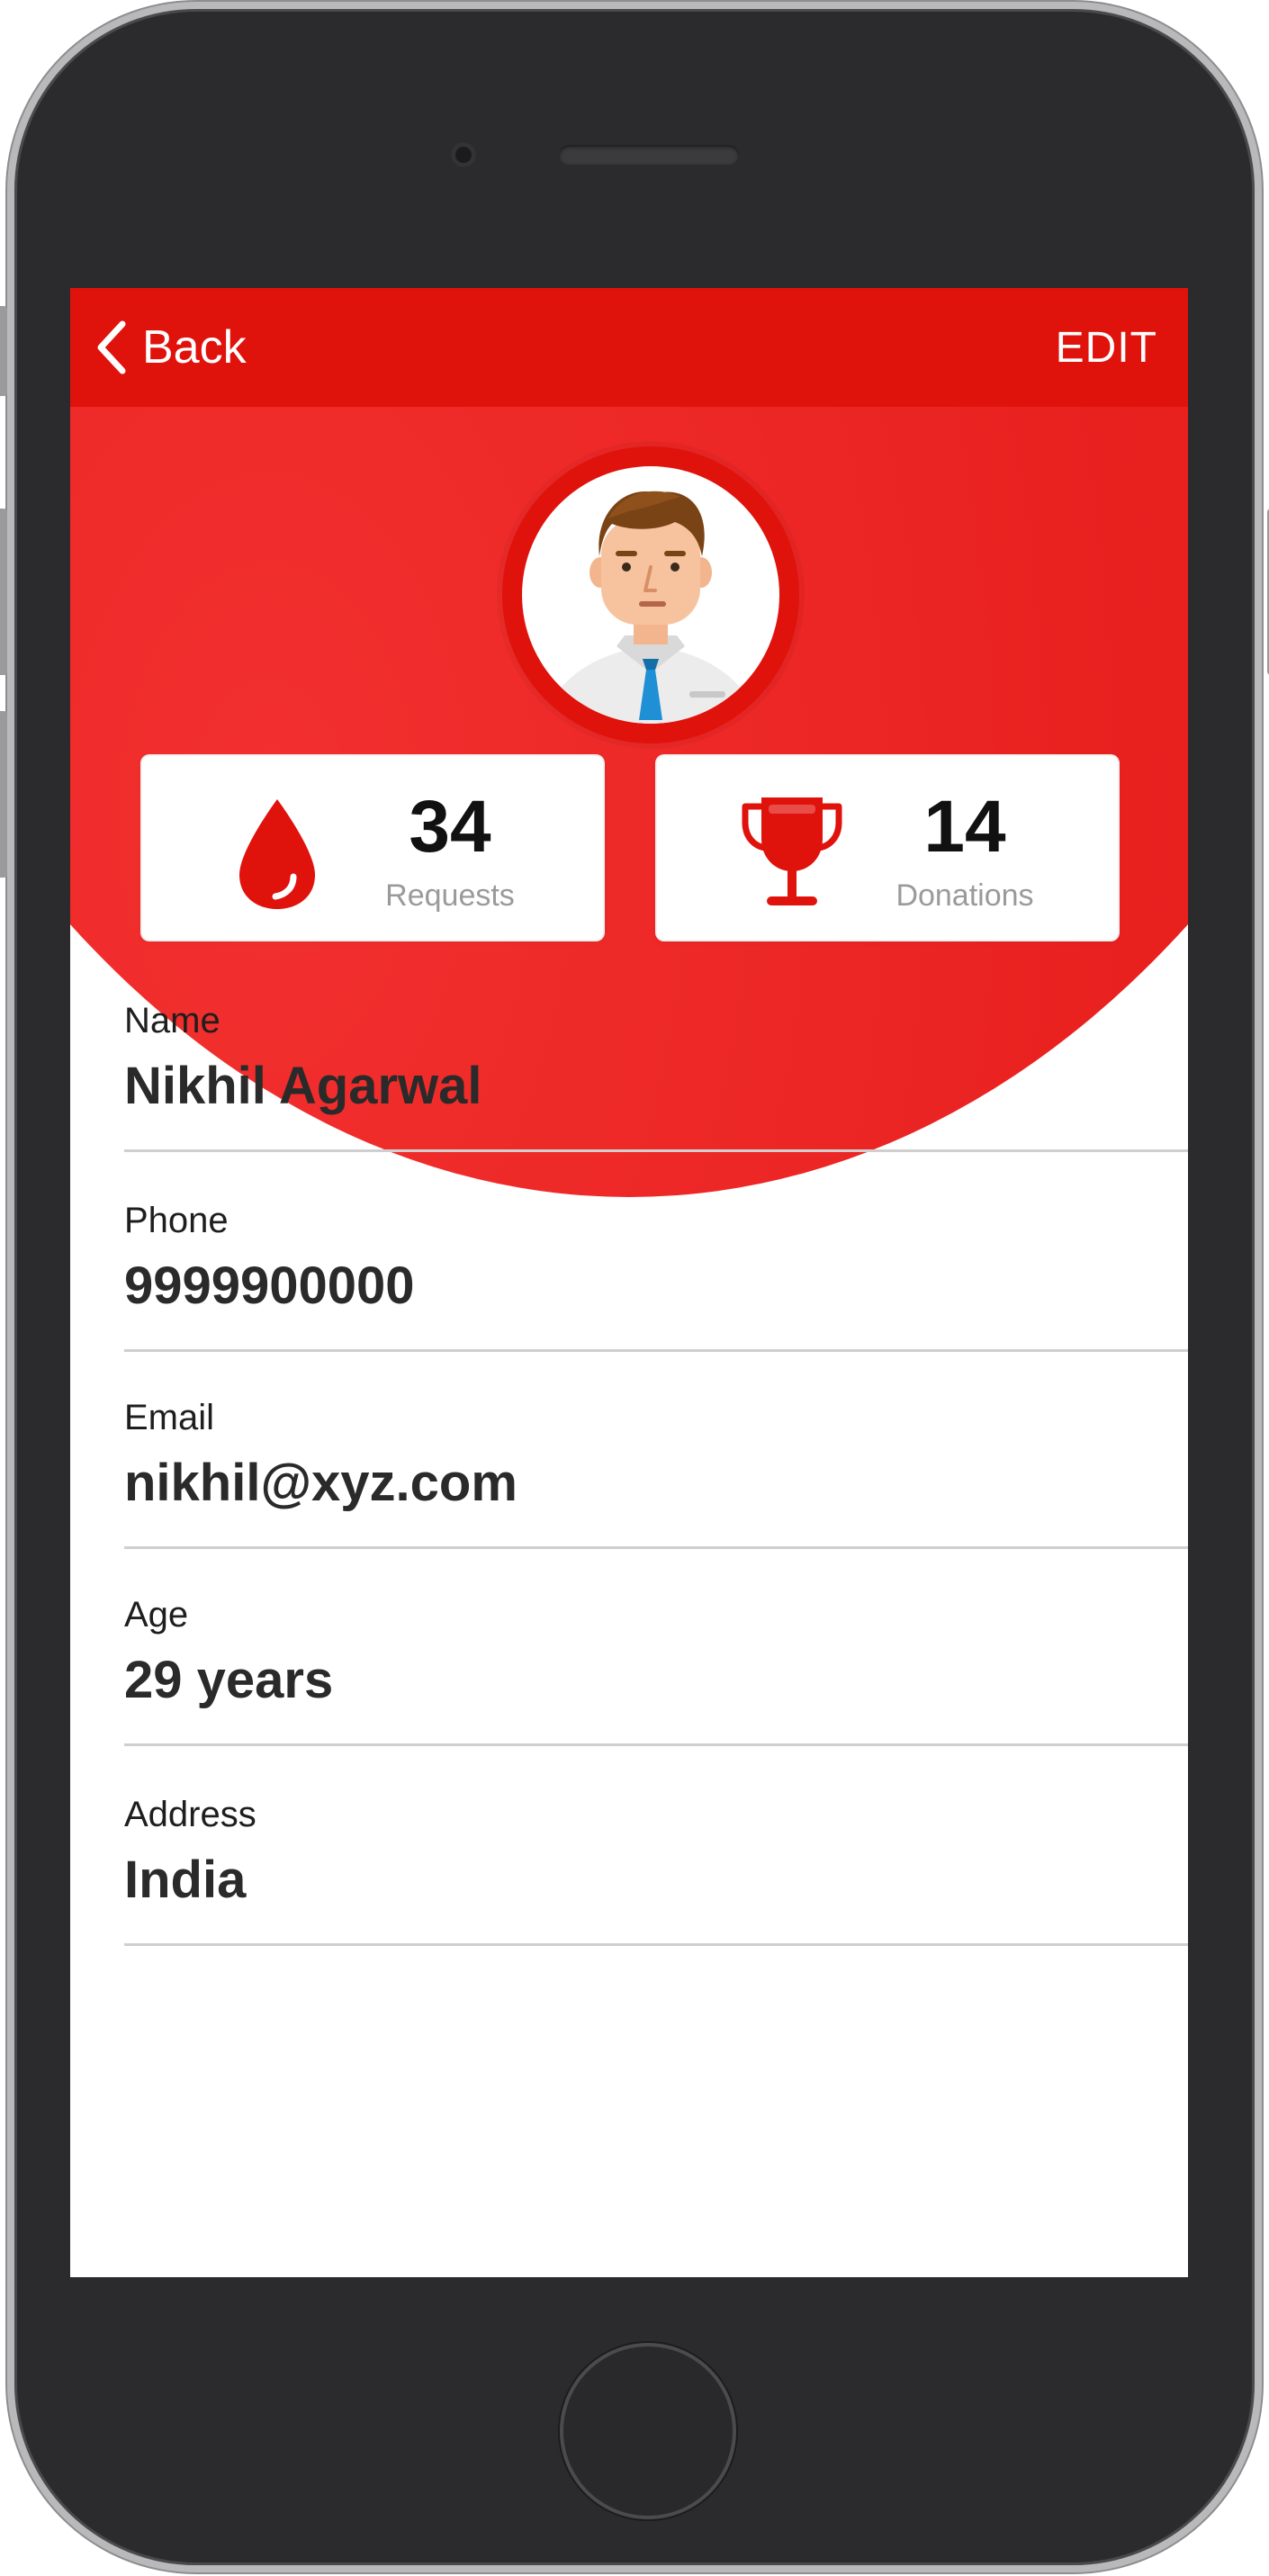 This screenshot has height=2576, width=1269. Describe the element at coordinates (4, 794) in the screenshot. I see `volume-down-button` at that location.